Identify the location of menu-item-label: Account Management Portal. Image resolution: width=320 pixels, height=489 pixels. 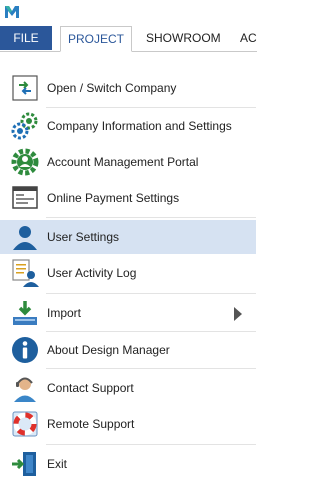
(123, 162).